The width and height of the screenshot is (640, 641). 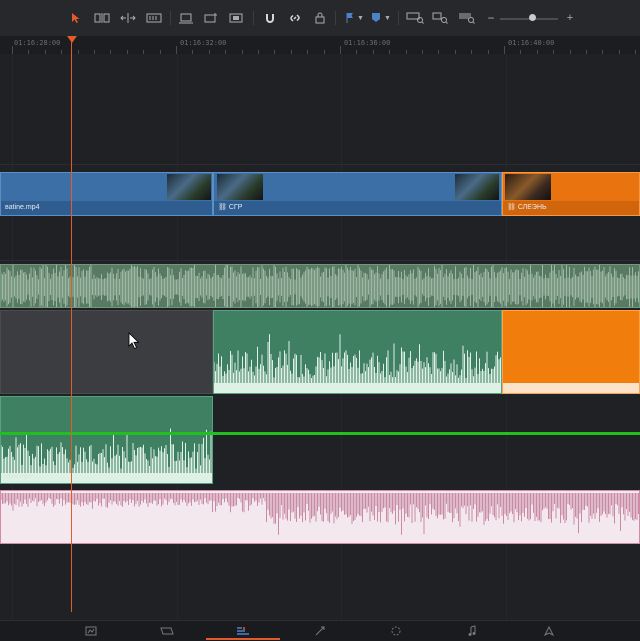 I want to click on video-clip: ⛓ СГР, so click(x=357, y=194).